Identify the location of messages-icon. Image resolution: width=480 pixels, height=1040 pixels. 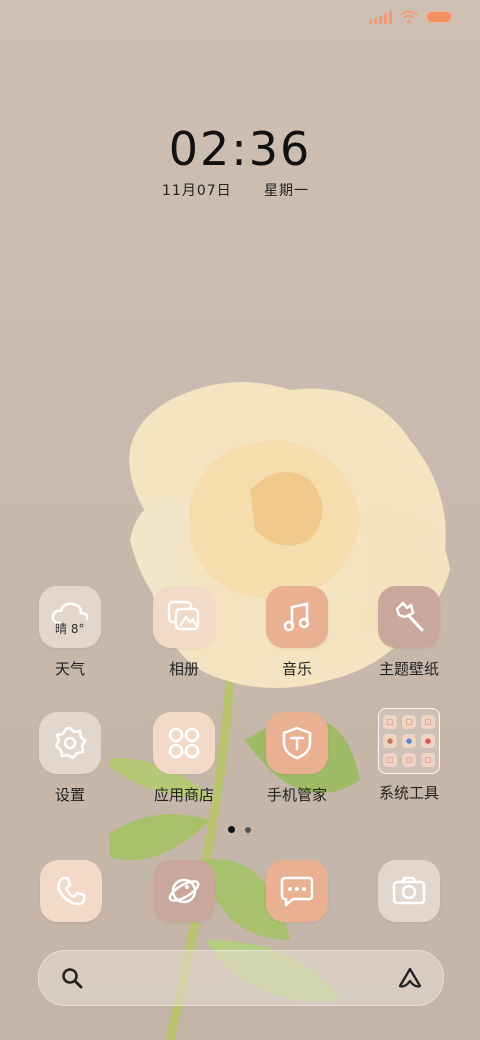
(297, 891).